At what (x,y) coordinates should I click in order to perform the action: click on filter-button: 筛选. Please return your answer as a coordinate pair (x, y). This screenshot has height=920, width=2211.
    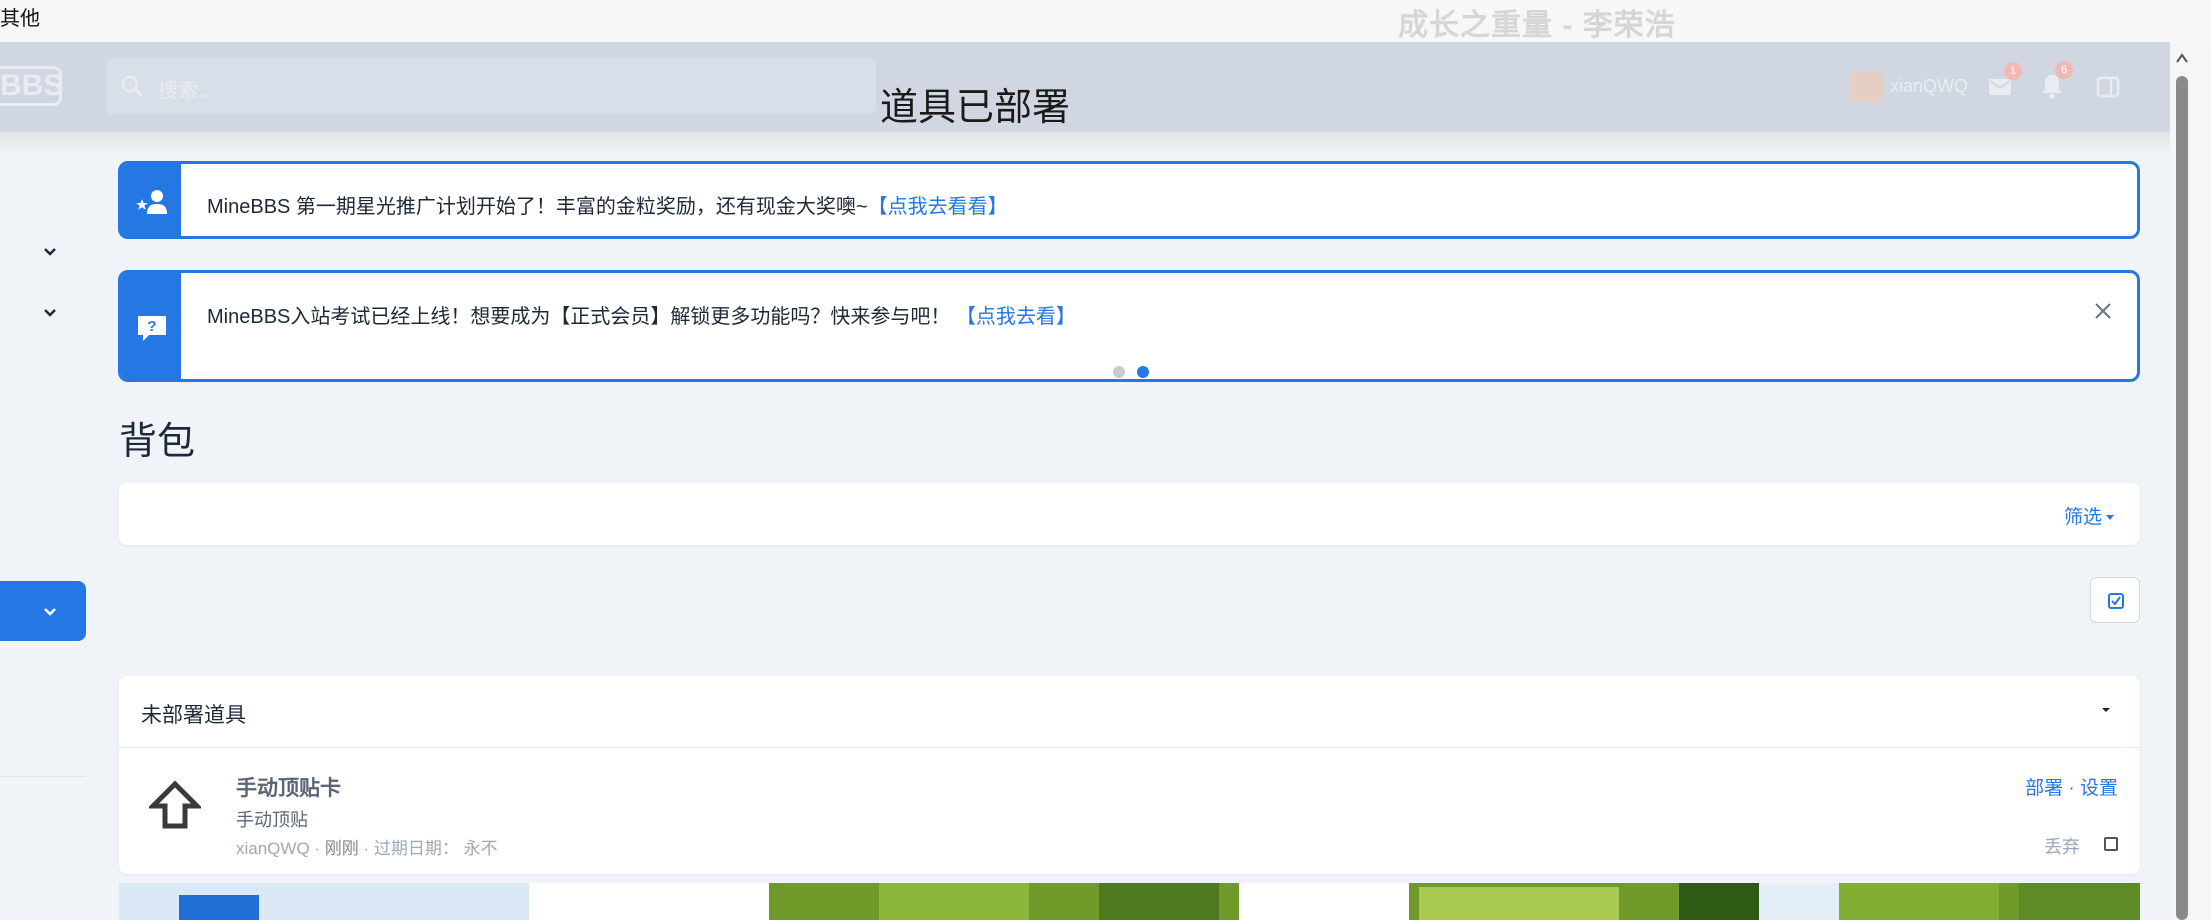
    Looking at the image, I should click on (2089, 515).